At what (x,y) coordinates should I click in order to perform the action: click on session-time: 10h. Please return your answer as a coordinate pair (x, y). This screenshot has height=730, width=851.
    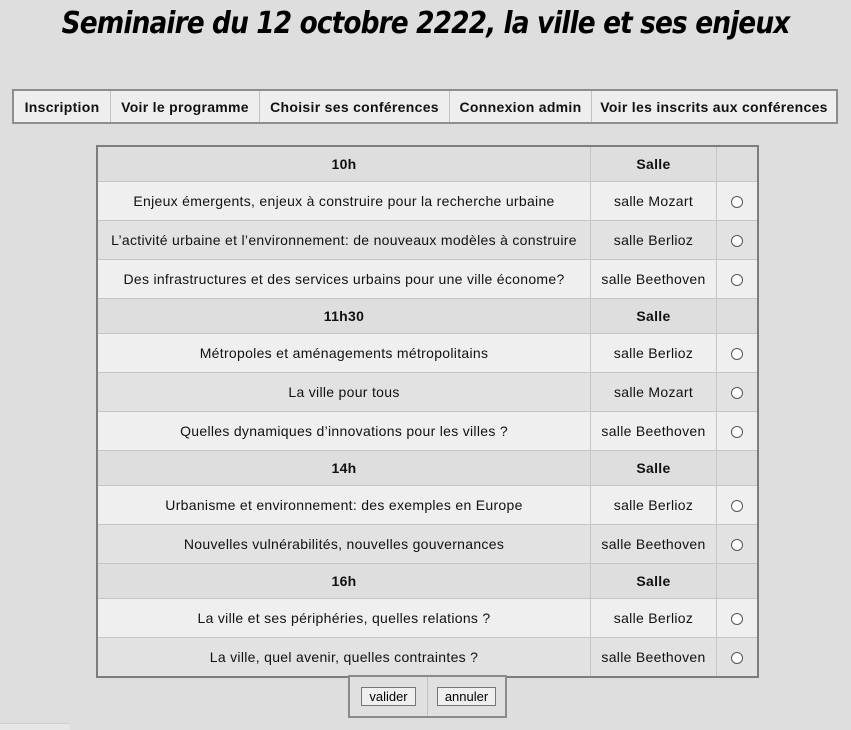
    Looking at the image, I should click on (343, 163).